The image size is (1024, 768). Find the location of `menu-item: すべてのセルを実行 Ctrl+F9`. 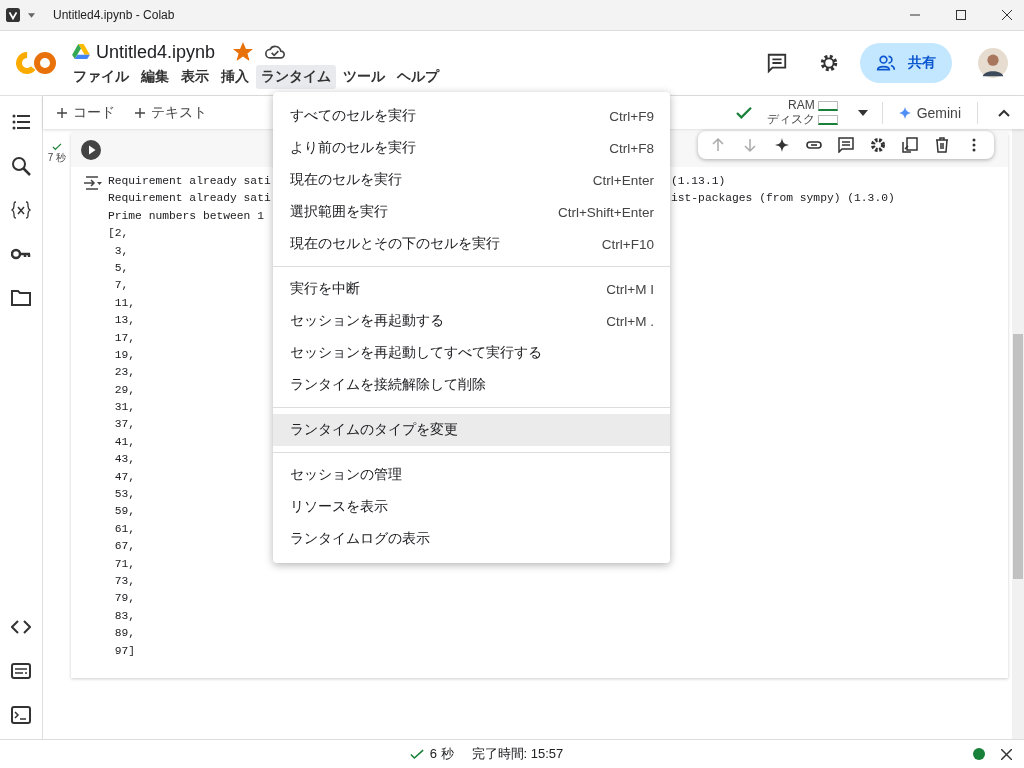

menu-item: すべてのセルを実行 Ctrl+F9 is located at coordinates (471, 116).